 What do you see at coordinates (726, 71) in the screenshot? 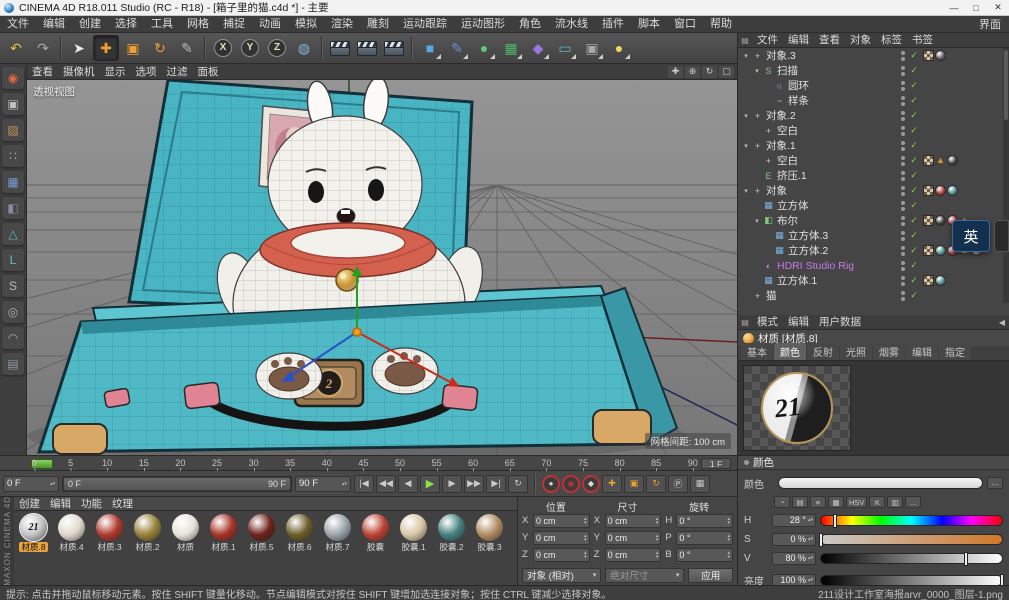
I see `toggle-view-icon: ▢` at bounding box center [726, 71].